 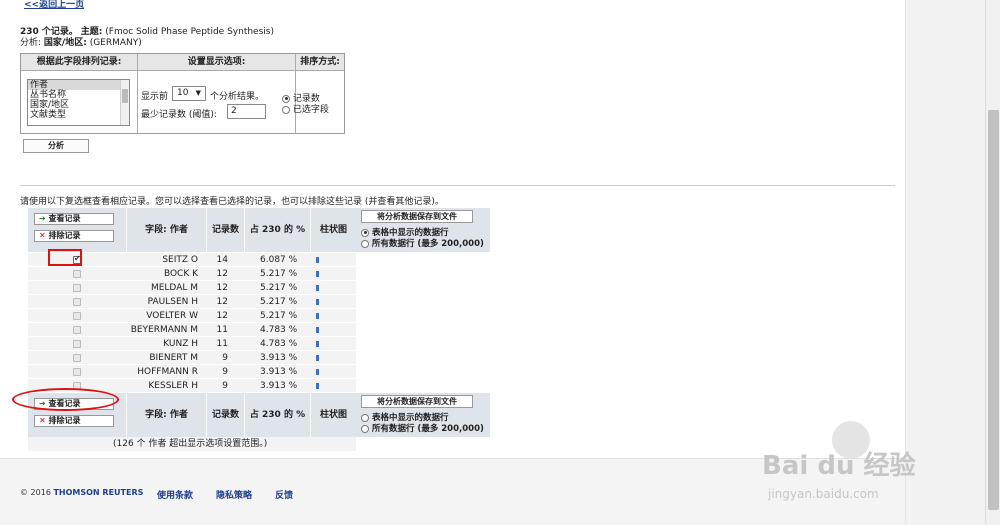 What do you see at coordinates (65, 399) in the screenshot?
I see `highlight-oval` at bounding box center [65, 399].